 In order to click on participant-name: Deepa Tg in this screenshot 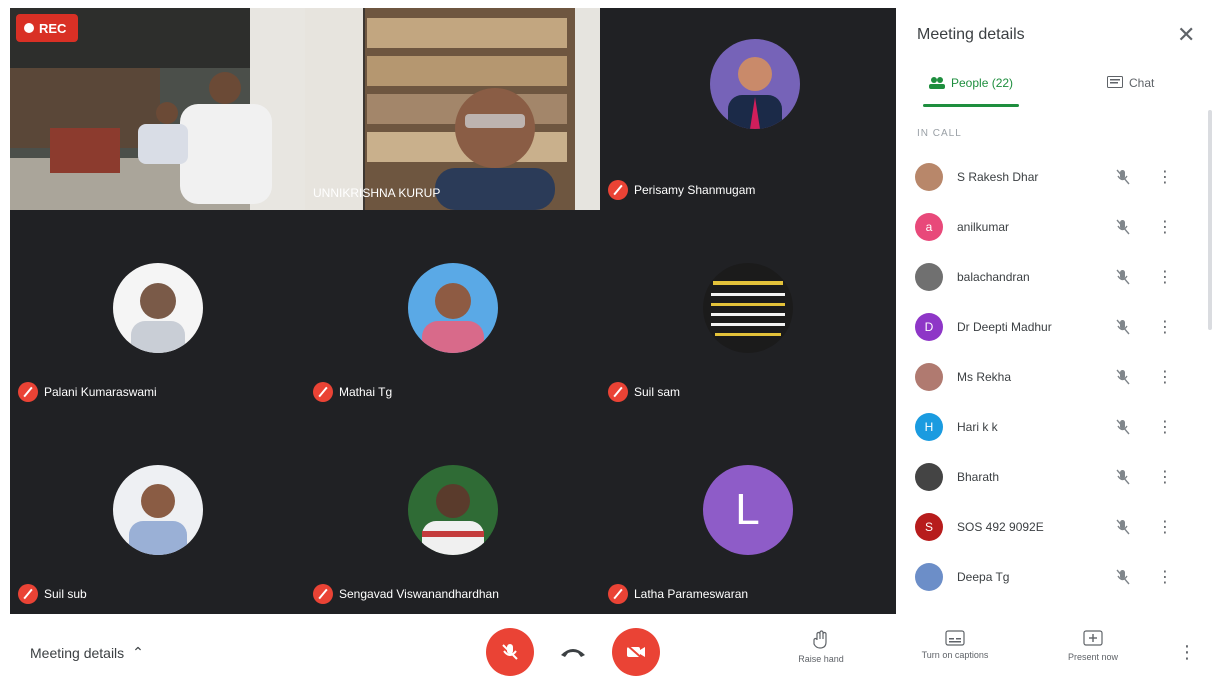, I will do `click(983, 577)`.